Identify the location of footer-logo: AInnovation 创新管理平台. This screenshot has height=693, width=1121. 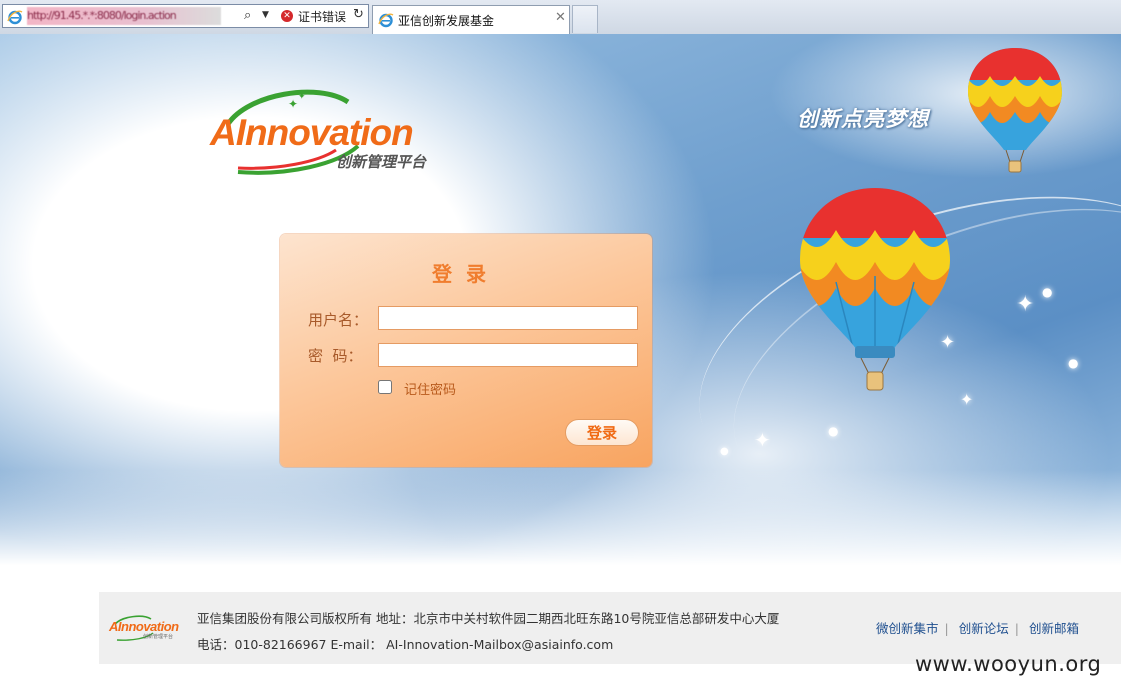
(145, 628).